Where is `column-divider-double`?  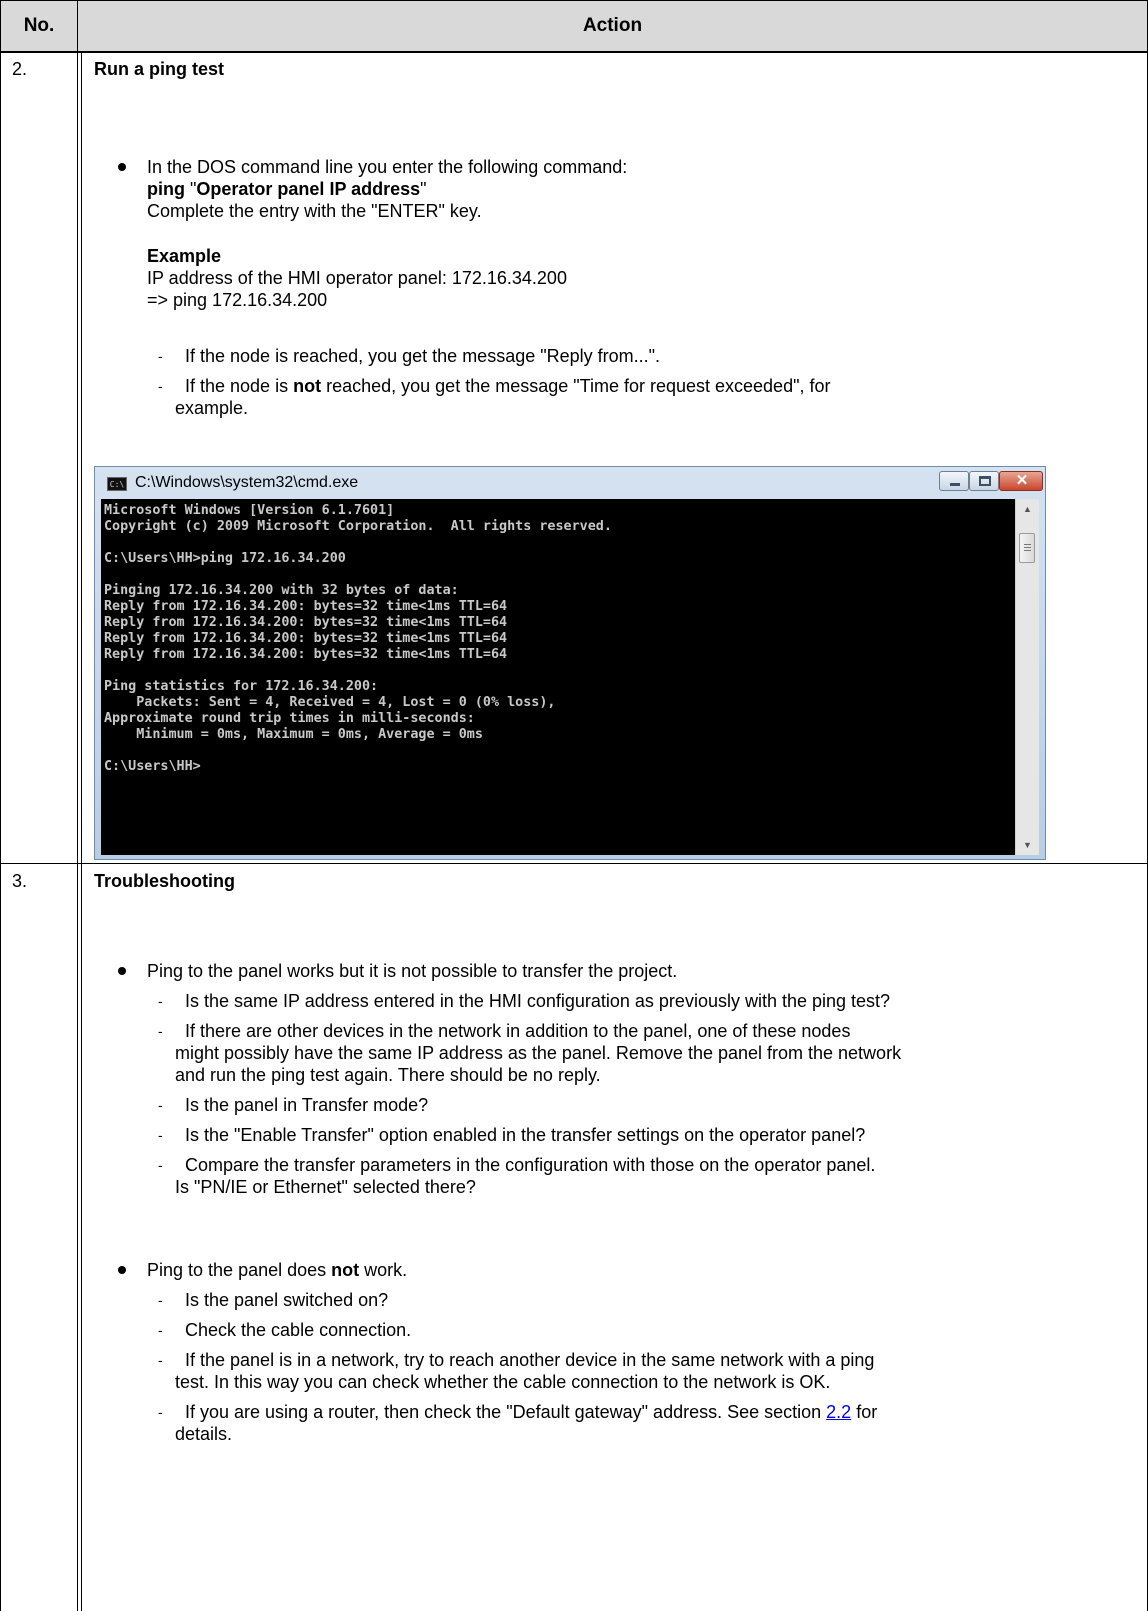 column-divider-double is located at coordinates (81, 832).